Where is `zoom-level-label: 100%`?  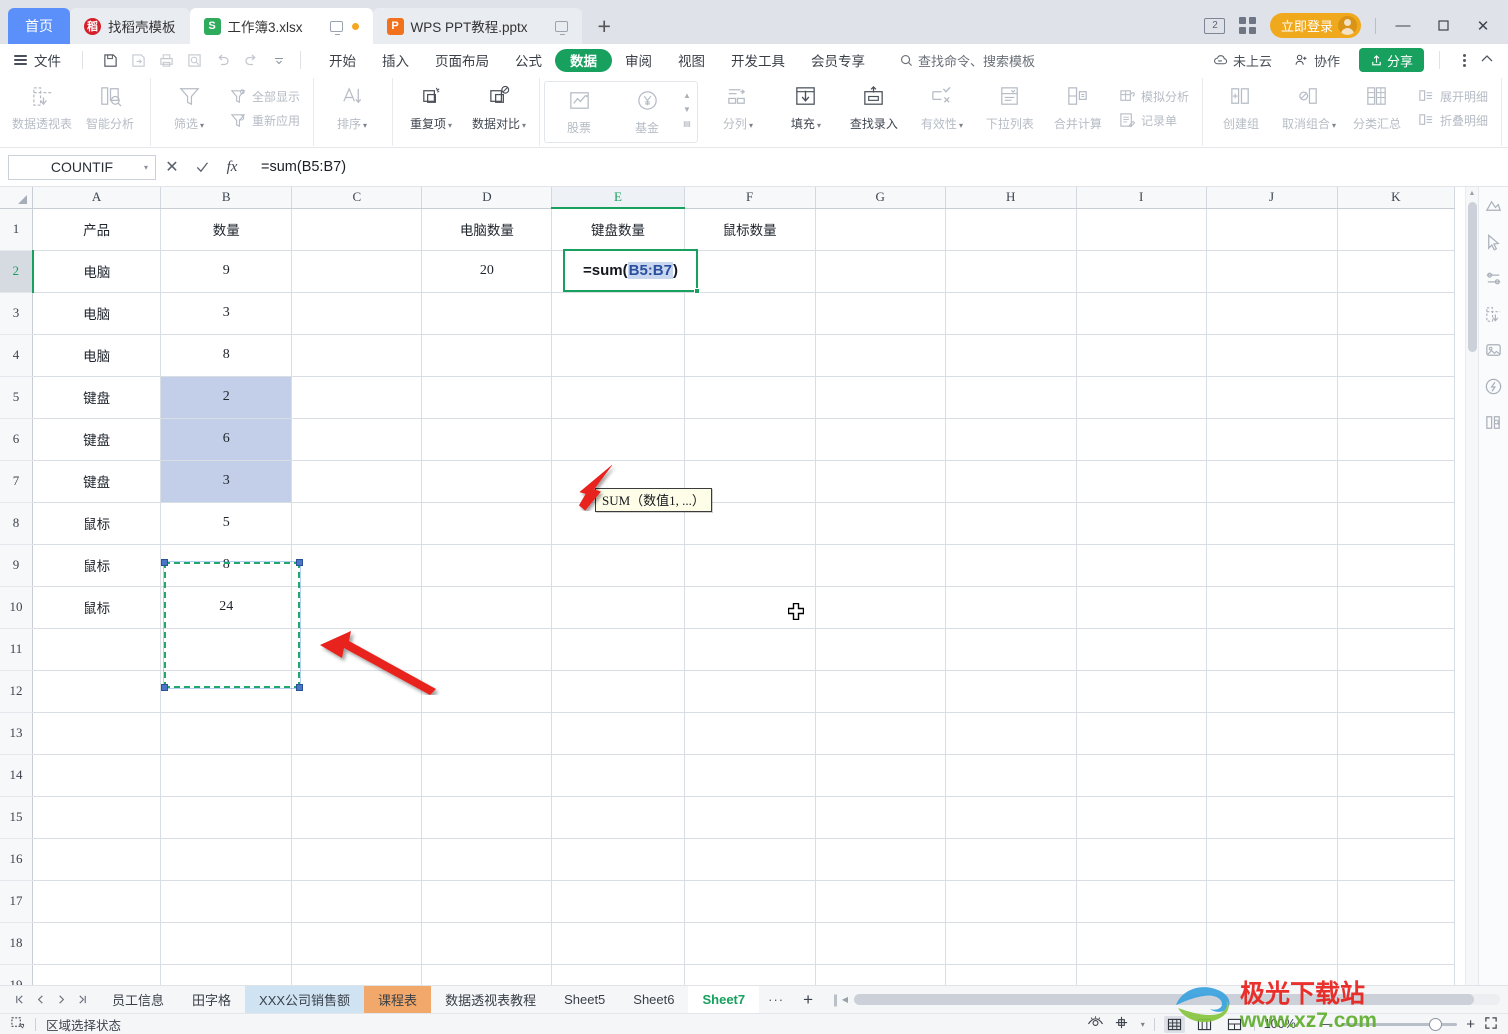
zoom-level-label: 100% is located at coordinates (1280, 1024).